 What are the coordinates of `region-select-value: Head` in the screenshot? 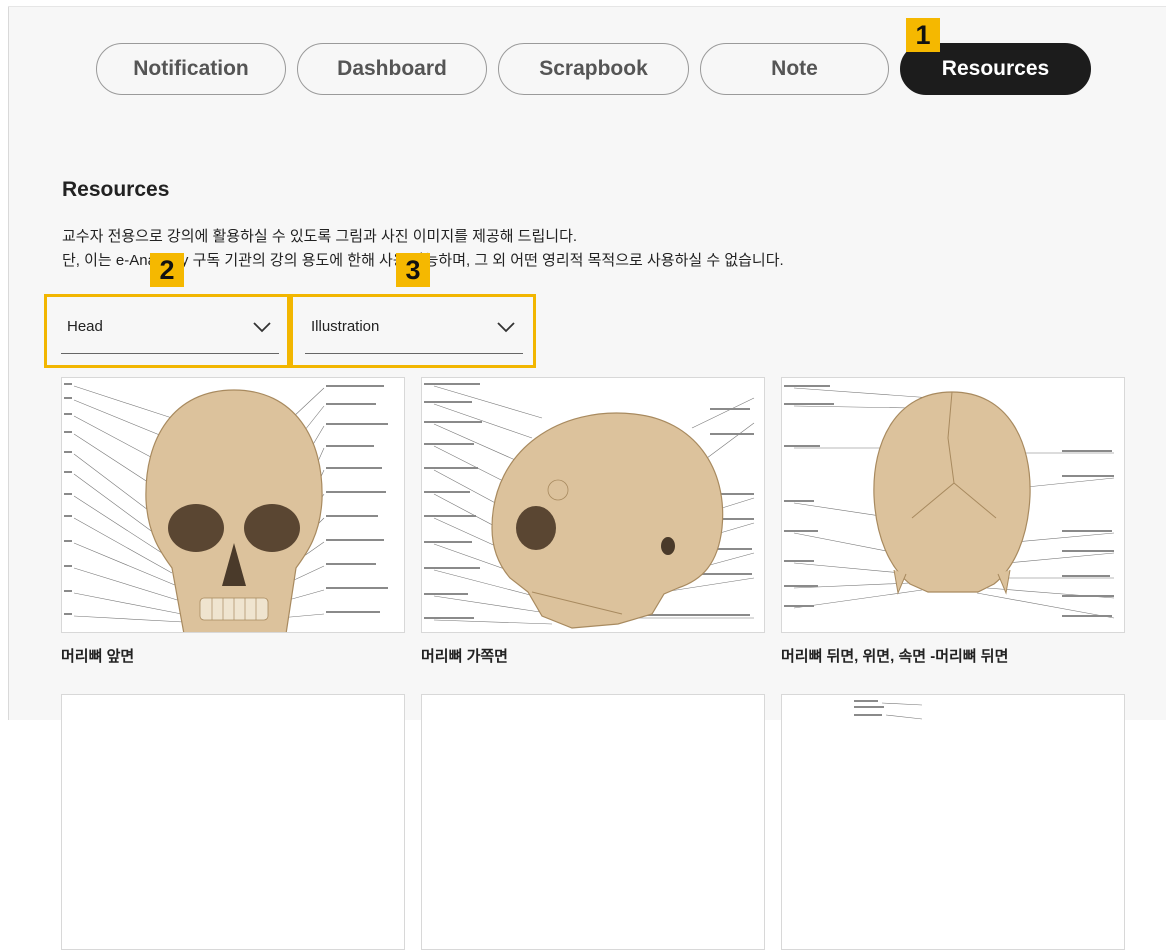 It's located at (85, 326).